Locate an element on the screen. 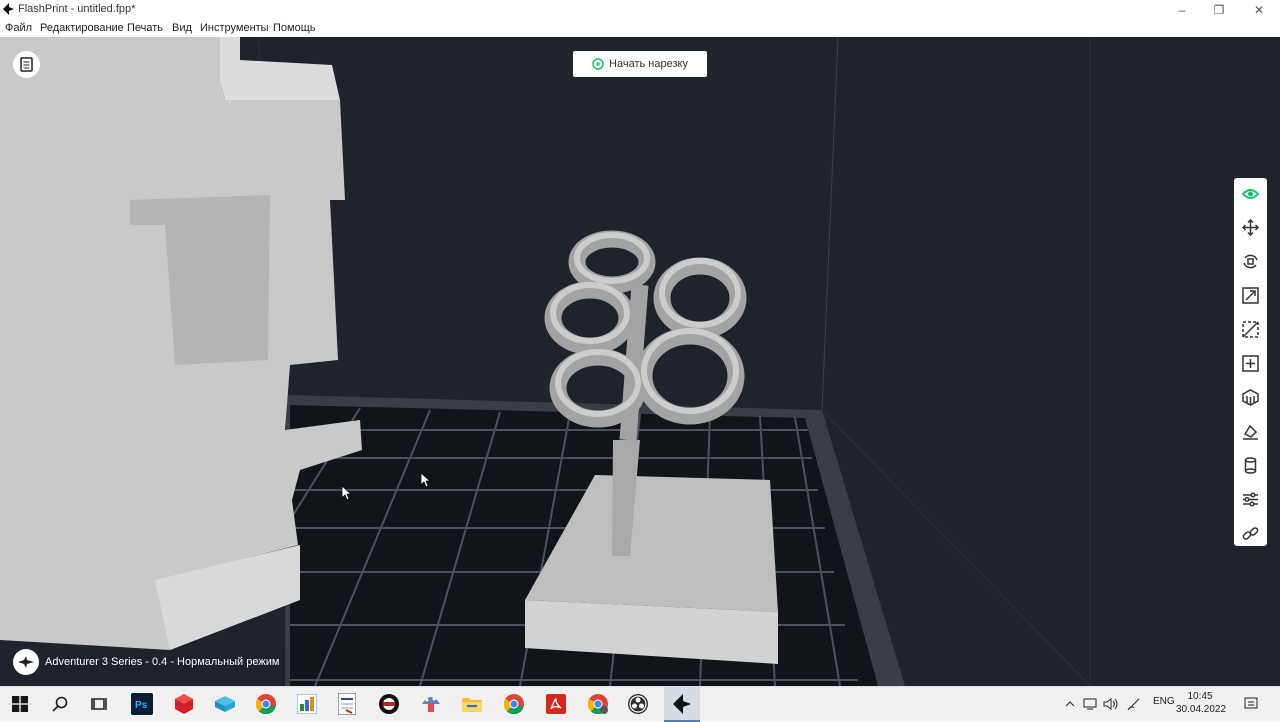  minimize-icon: – is located at coordinates (1182, 10).